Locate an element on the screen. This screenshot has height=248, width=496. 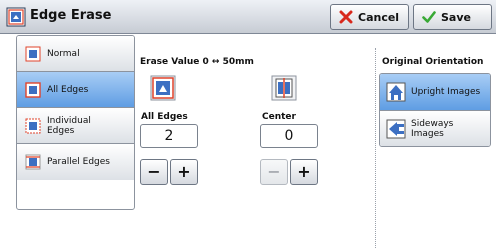
edge-erase-icon is located at coordinates (16, 17).